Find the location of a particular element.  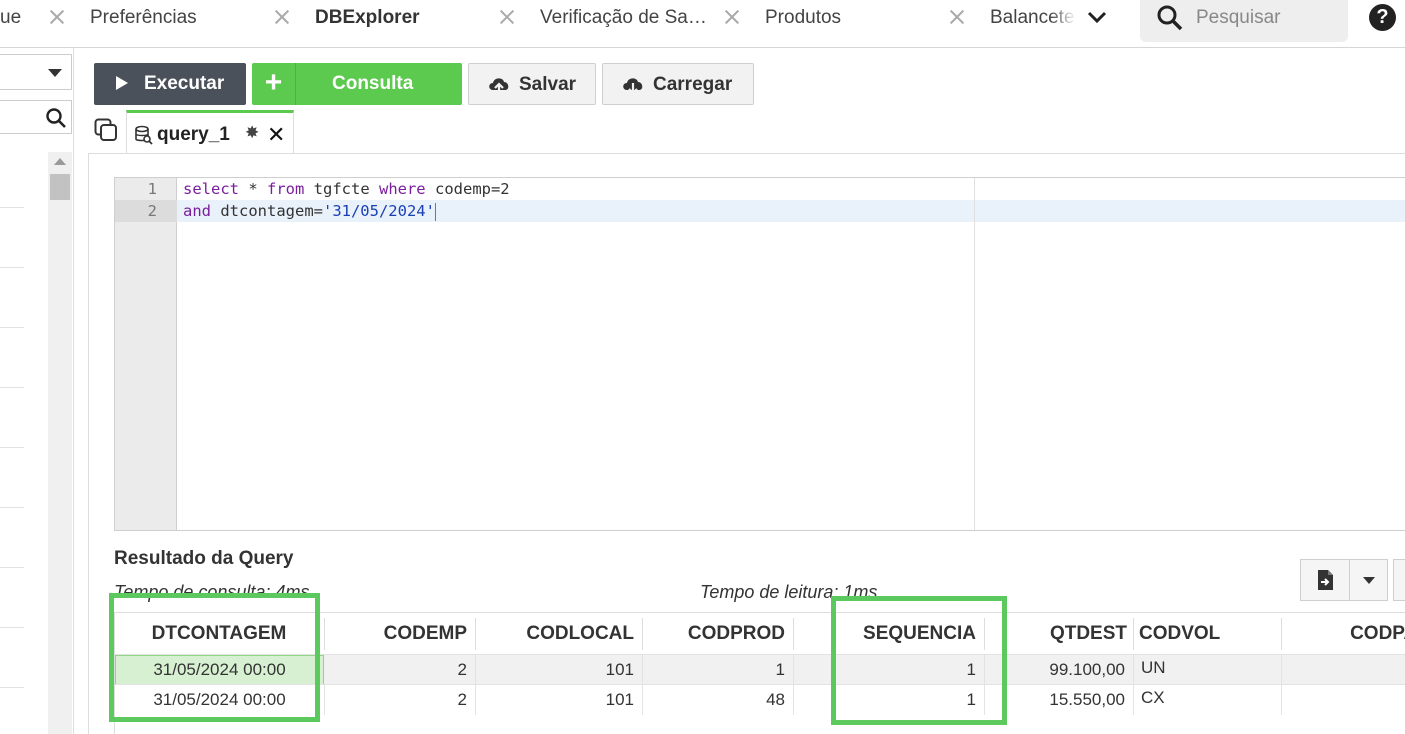

export-file-icon is located at coordinates (1325, 580).